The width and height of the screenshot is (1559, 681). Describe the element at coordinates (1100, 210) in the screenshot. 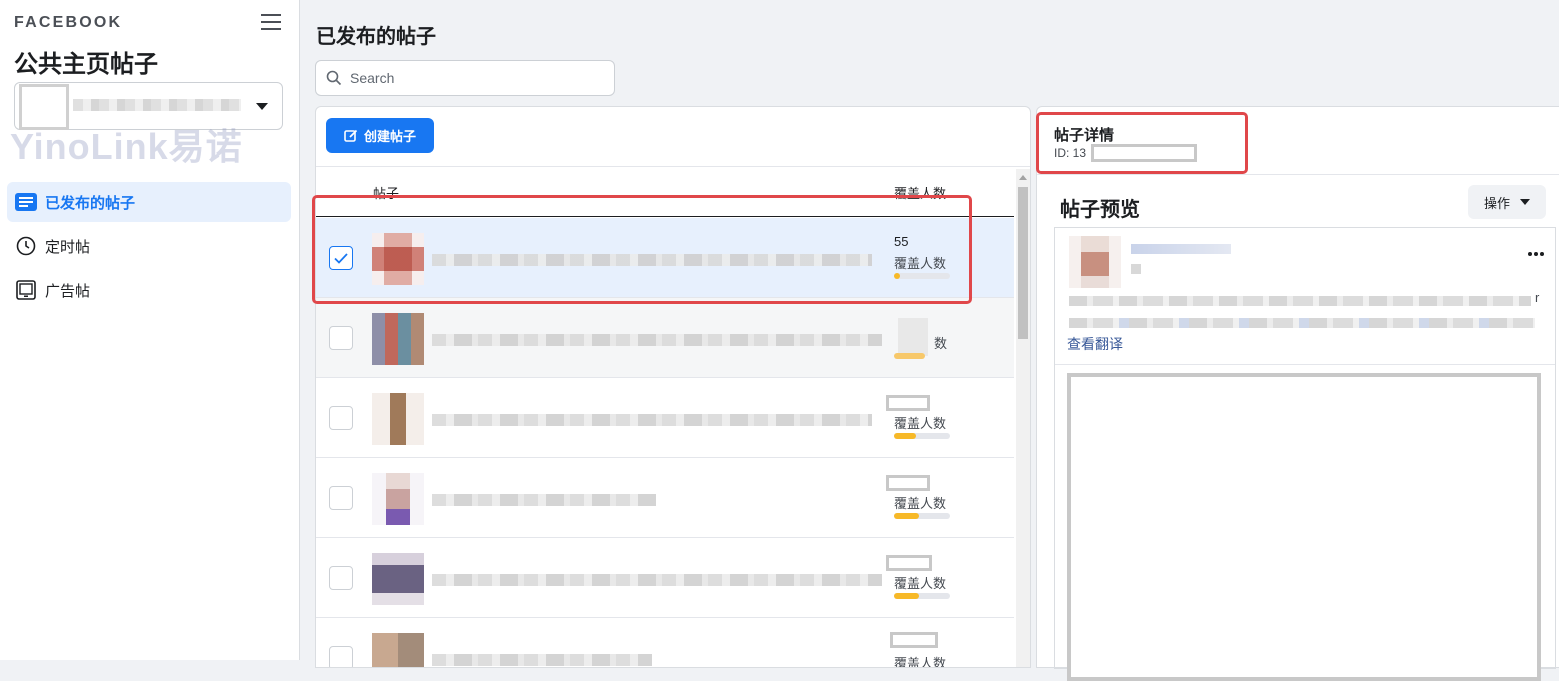

I see `preview-title: 帖子预览` at that location.